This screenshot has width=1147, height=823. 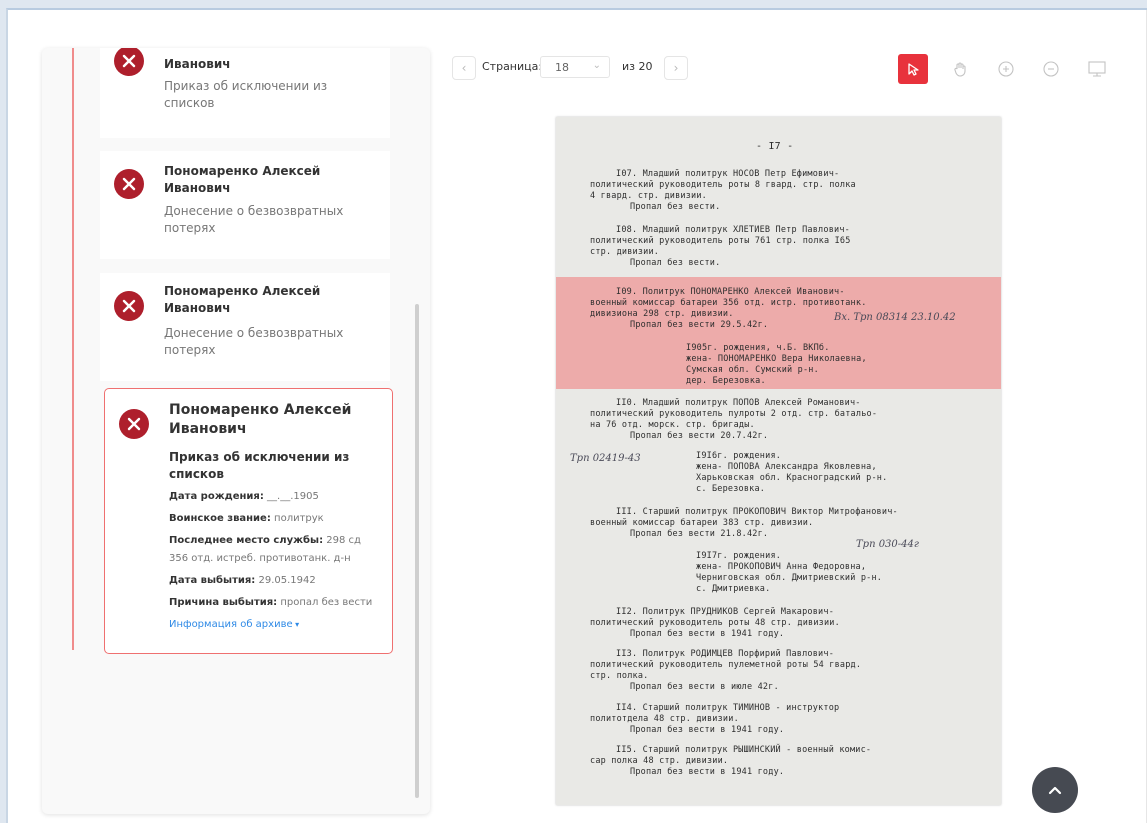 I want to click on chevron-down-icon: ▾, so click(x=296, y=624).